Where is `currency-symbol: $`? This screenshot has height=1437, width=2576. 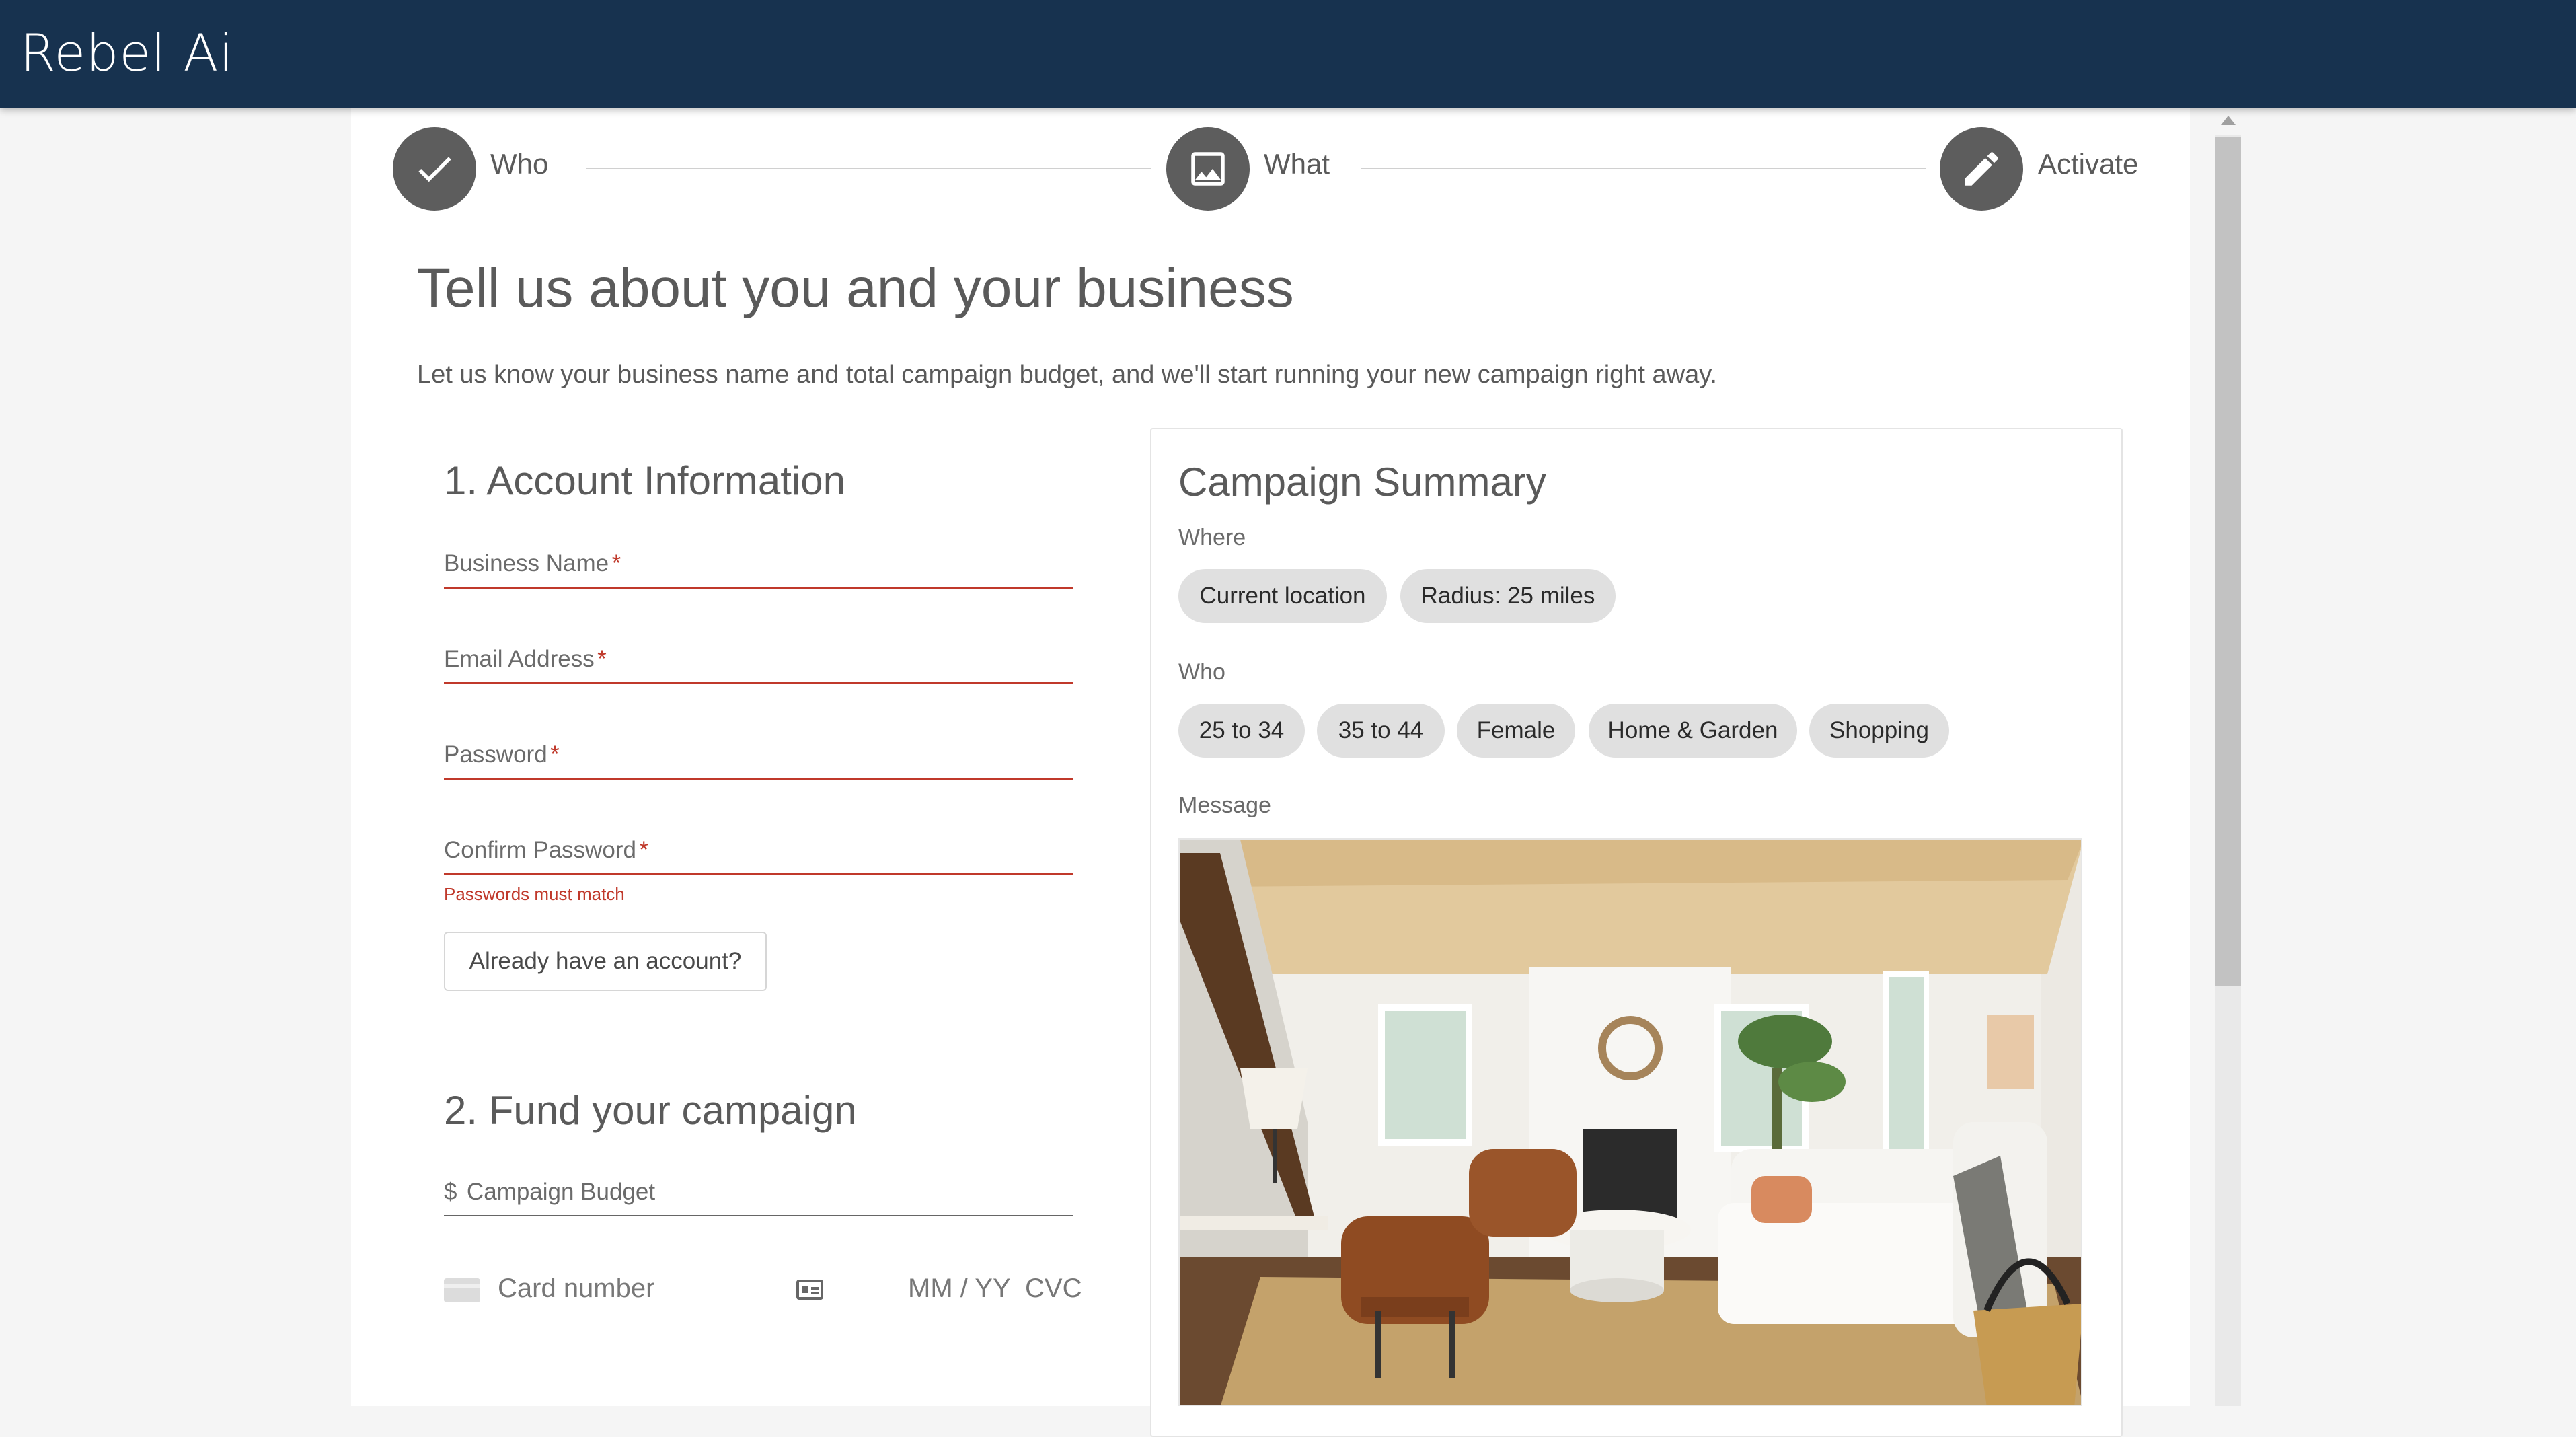
currency-symbol: $ is located at coordinates (450, 1192).